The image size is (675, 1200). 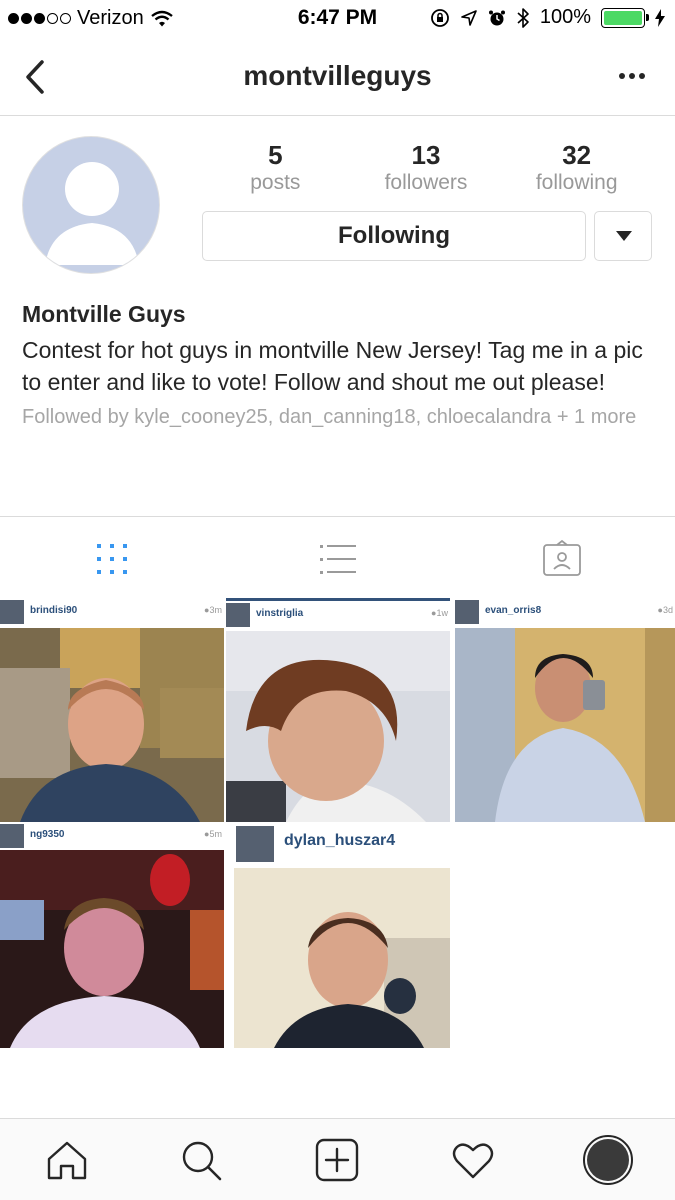 I want to click on post-time: ●5m, so click(x=213, y=834).